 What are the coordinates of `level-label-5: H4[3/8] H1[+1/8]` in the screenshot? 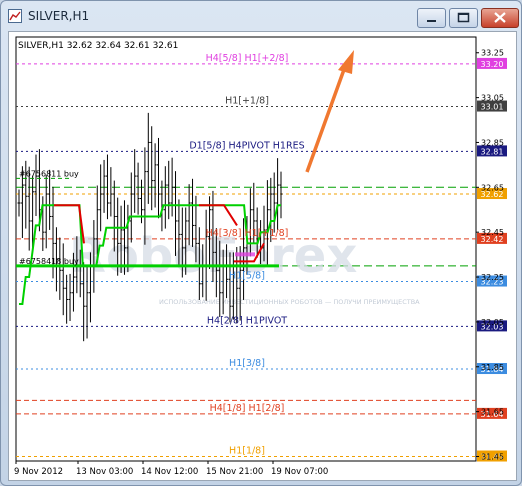 It's located at (247, 233).